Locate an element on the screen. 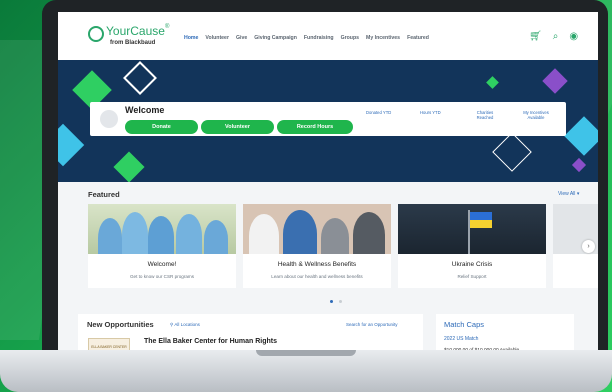 The image size is (612, 392). logo-subtitle: from Blackbaud is located at coordinates (133, 43).